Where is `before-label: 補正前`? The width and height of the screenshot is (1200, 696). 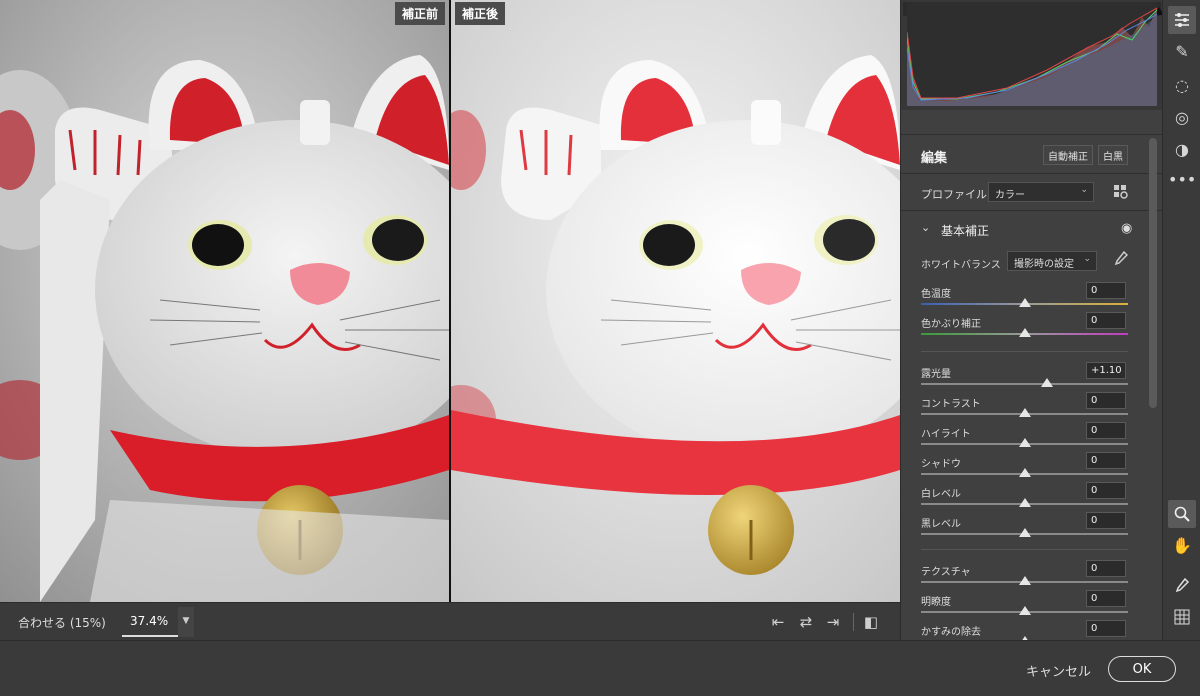 before-label: 補正前 is located at coordinates (419, 13).